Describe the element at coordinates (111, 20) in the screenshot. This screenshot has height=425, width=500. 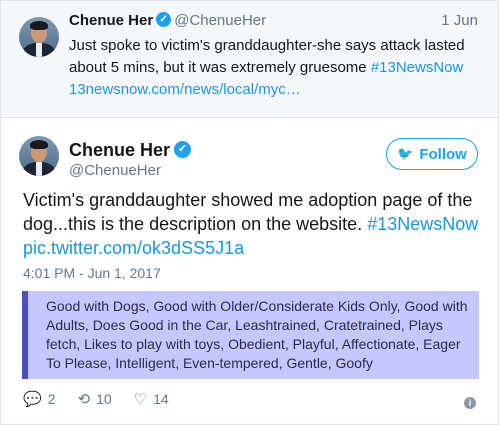
I see `reply-author-name: Chenue Her` at that location.